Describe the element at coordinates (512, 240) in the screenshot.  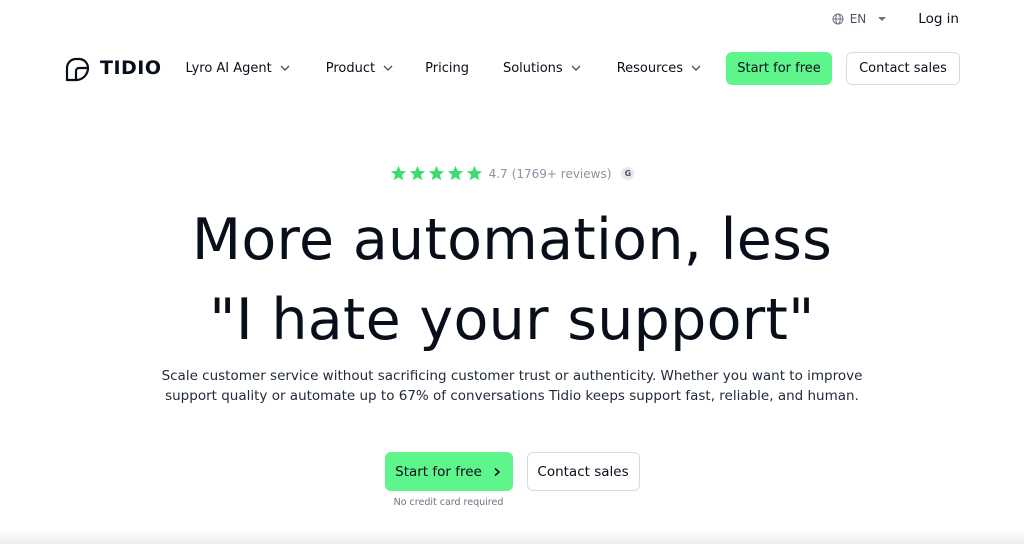
I see `headline-line-1: More automation, less` at that location.